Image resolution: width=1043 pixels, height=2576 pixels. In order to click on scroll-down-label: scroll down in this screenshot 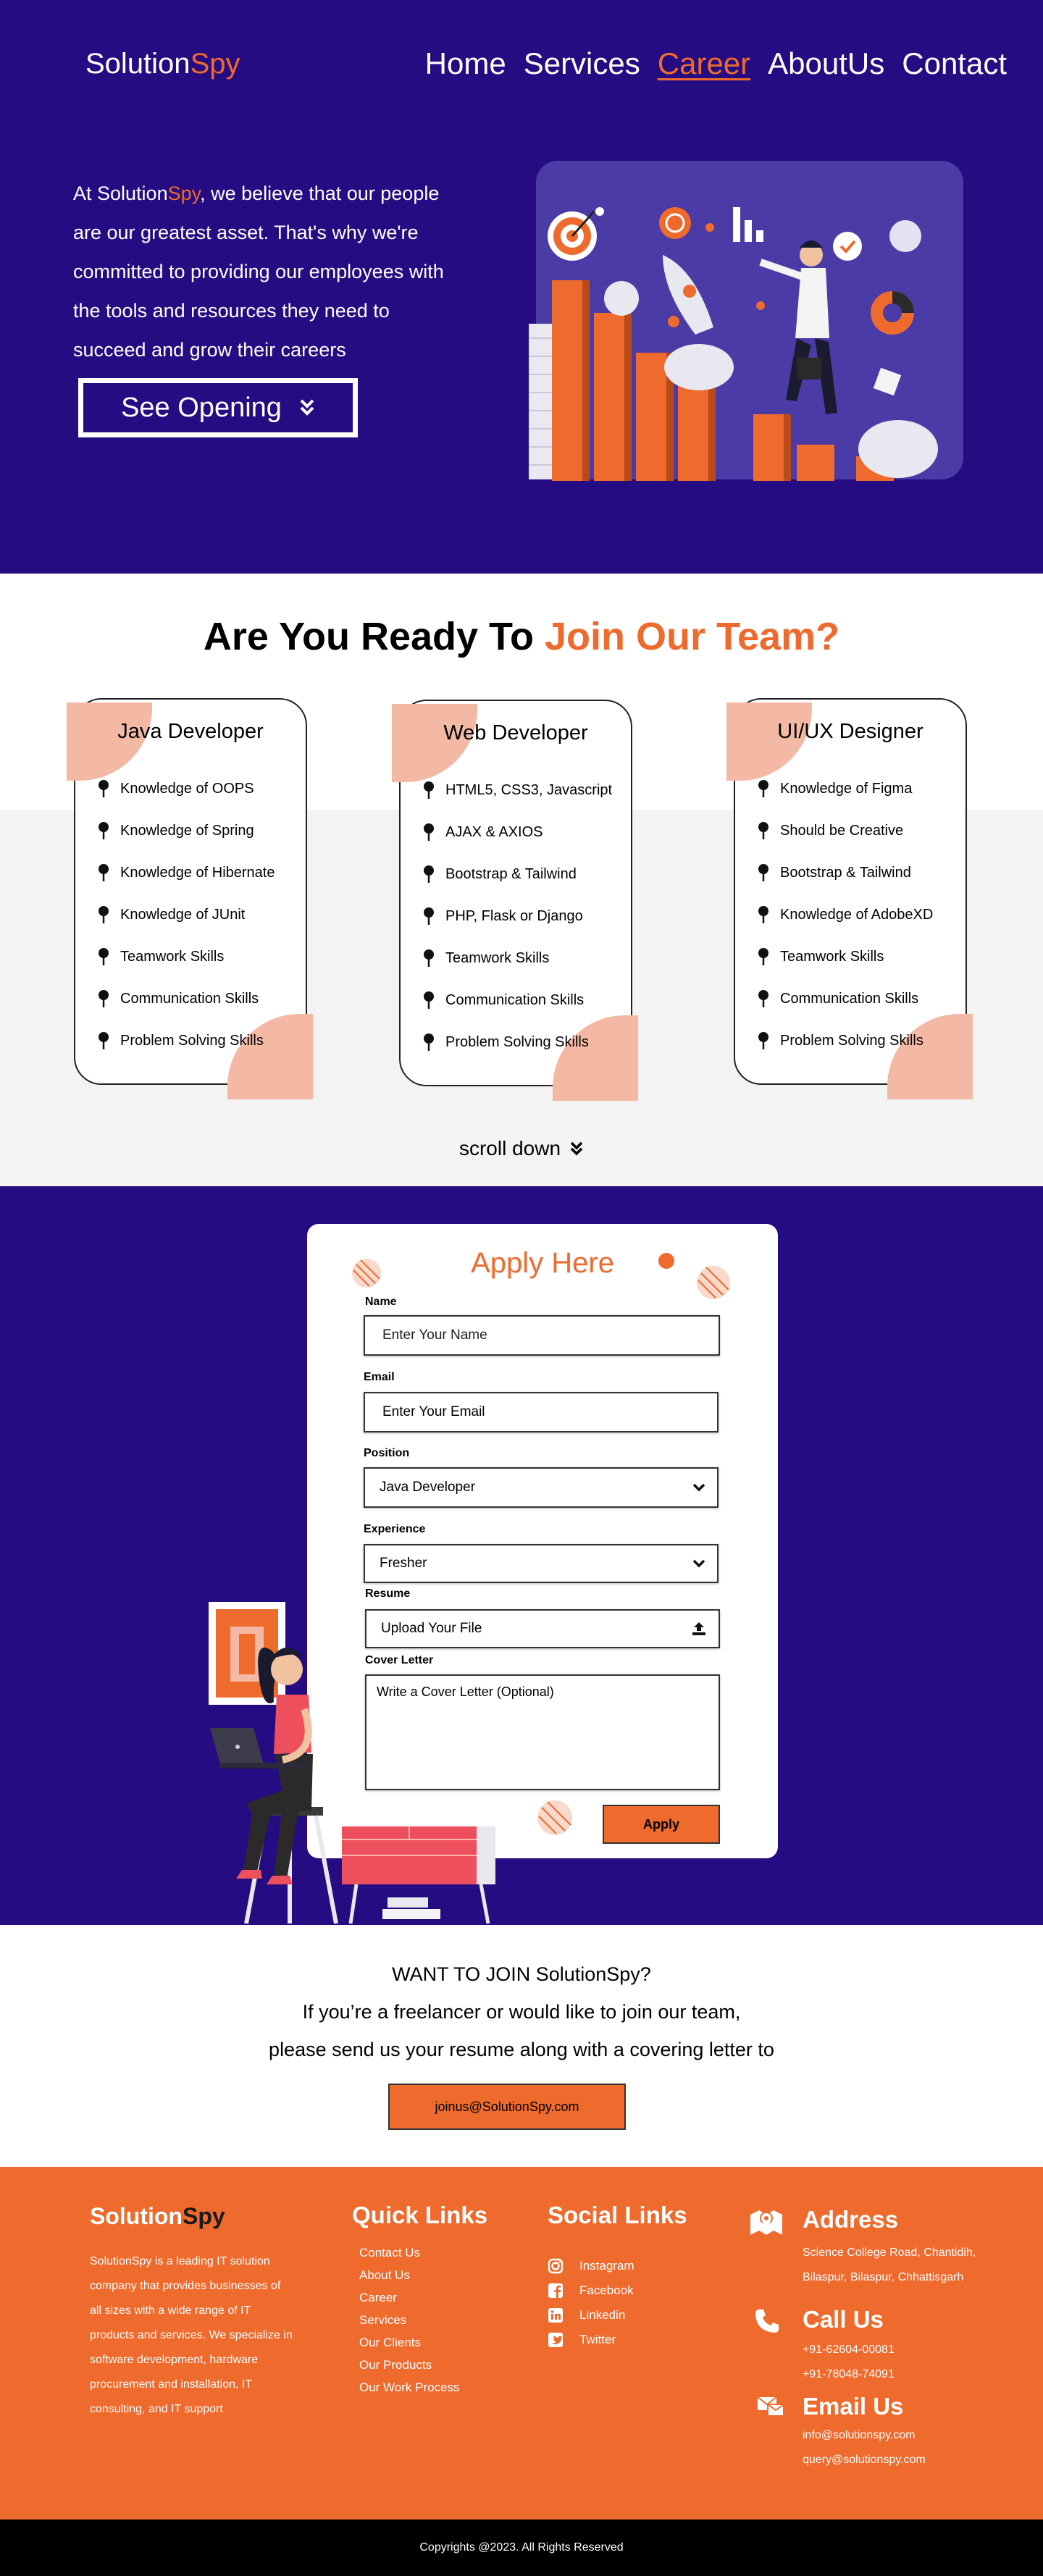, I will do `click(509, 1148)`.